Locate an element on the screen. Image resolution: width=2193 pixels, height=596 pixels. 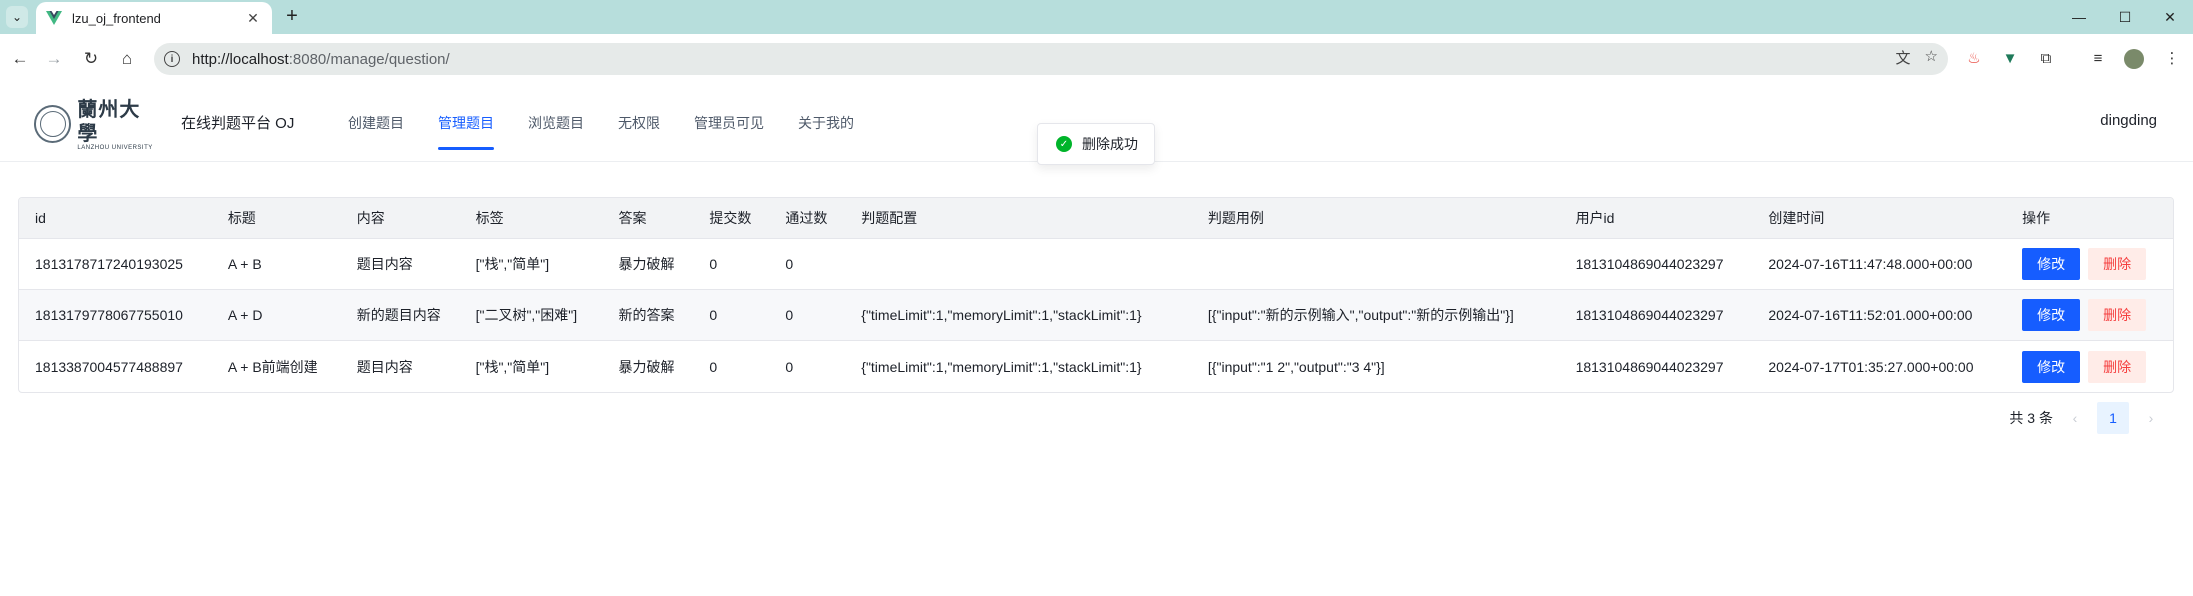
success-toast: ✓ 删除成功 is located at coordinates (1096, 144).